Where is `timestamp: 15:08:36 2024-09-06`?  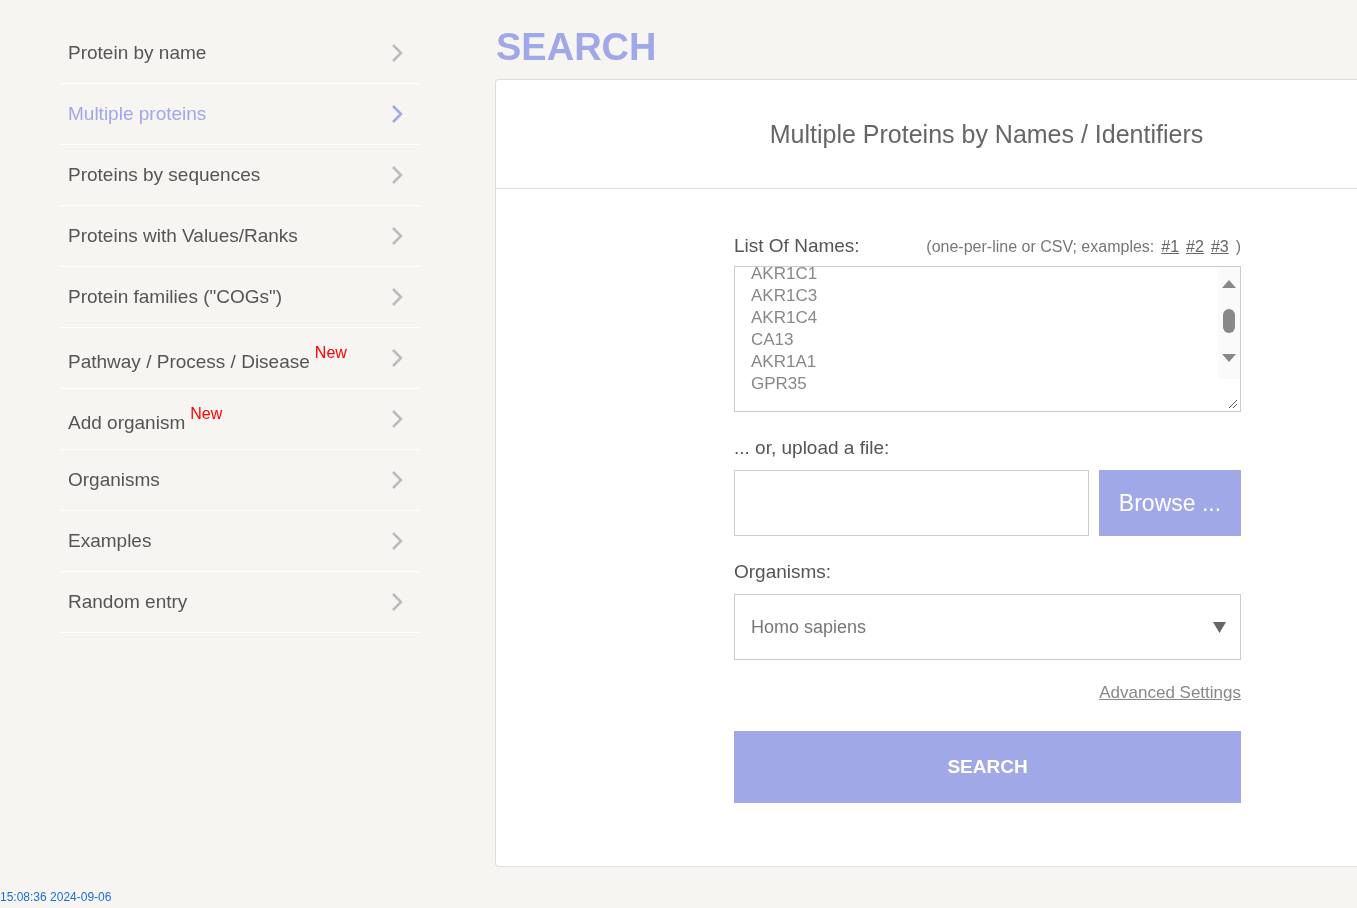
timestamp: 15:08:36 2024-09-06 is located at coordinates (56, 897).